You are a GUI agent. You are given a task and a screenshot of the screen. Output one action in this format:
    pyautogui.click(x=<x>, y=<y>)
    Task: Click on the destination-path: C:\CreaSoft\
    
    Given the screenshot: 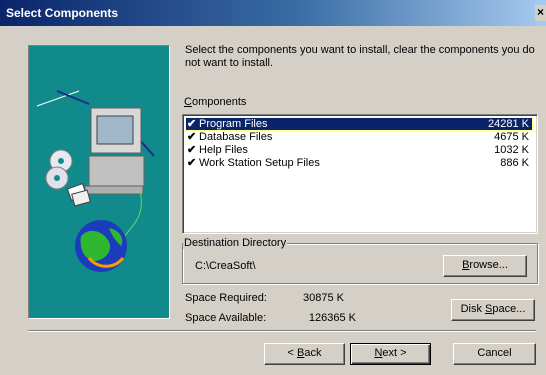 What is the action you would take?
    pyautogui.click(x=225, y=266)
    